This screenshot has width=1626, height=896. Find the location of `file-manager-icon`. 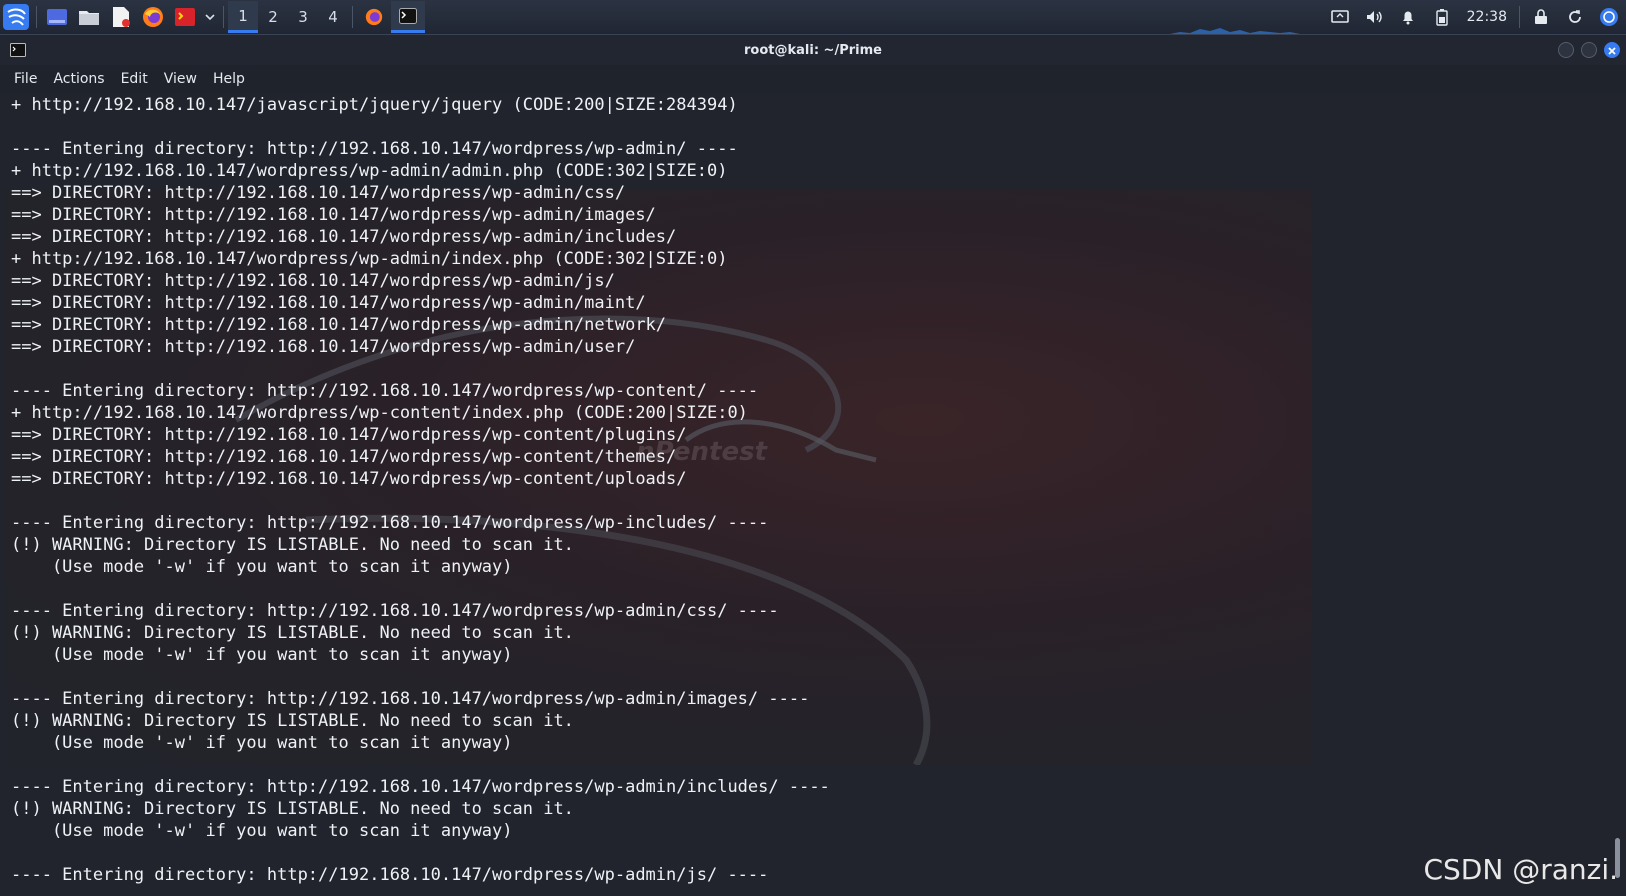

file-manager-icon is located at coordinates (89, 17).